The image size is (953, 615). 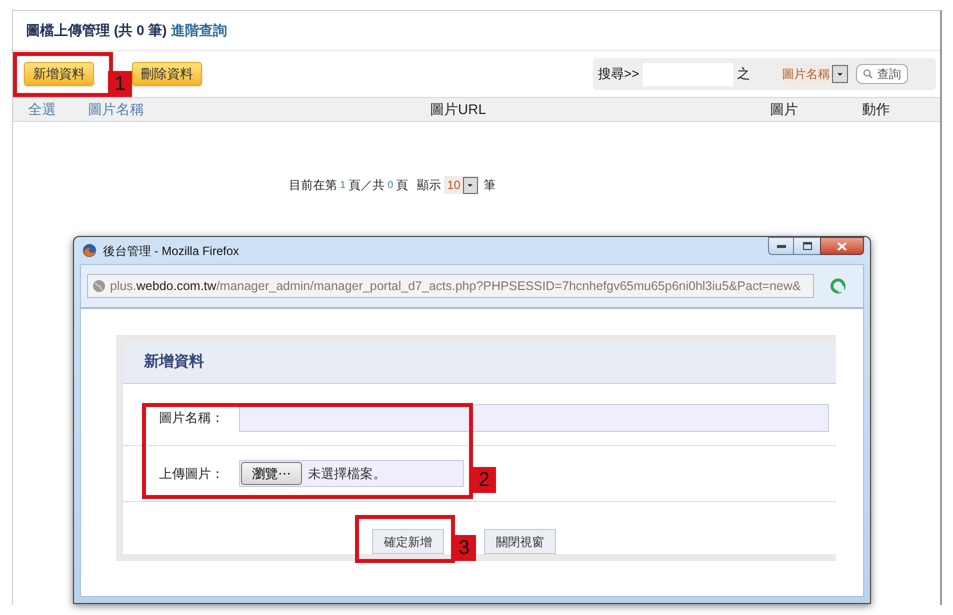 What do you see at coordinates (99, 286) in the screenshot?
I see `globe-icon` at bounding box center [99, 286].